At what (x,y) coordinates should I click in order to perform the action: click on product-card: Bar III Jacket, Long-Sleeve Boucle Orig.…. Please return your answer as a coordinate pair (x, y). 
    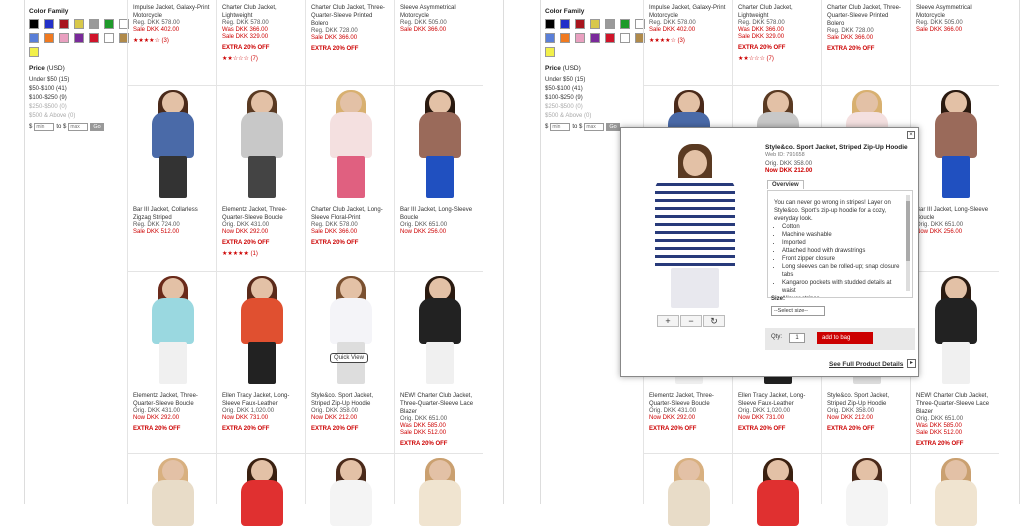
    Looking at the image, I should click on (438, 179).